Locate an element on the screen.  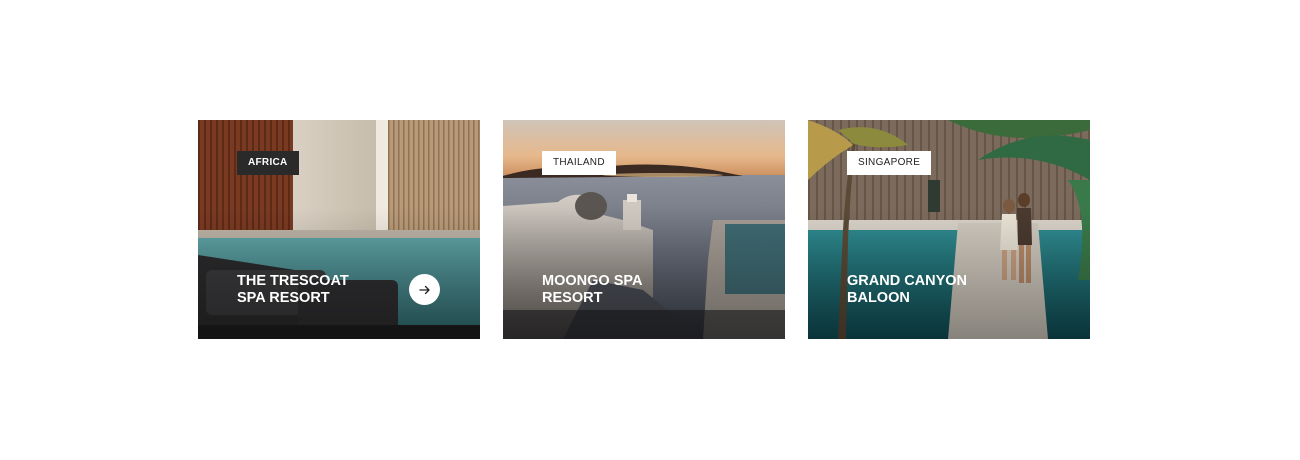
destination-card-africa: AFRICA THE TRESCOAT SPA RESORT is located at coordinates (339, 229).